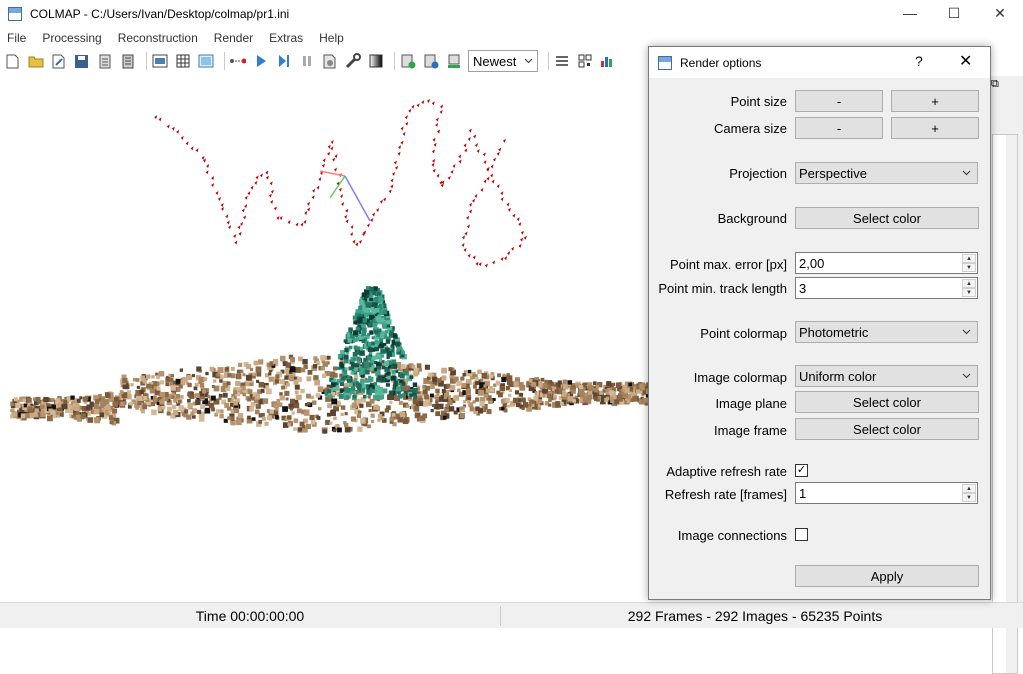  What do you see at coordinates (721, 62) in the screenshot?
I see `dialog-title: Render options` at bounding box center [721, 62].